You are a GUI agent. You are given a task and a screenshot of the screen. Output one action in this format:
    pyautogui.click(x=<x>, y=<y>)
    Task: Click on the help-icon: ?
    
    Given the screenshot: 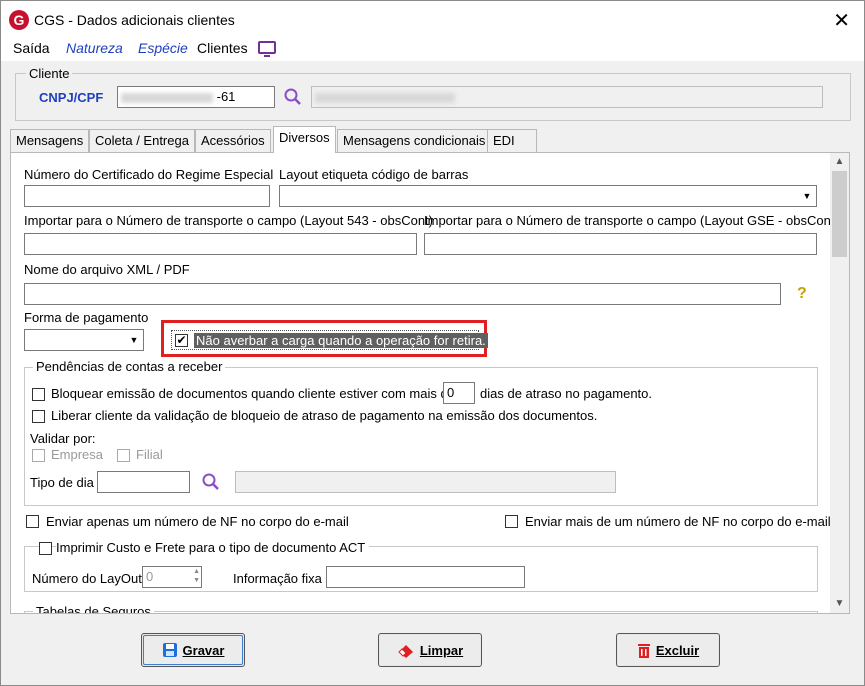 What is the action you would take?
    pyautogui.click(x=802, y=294)
    